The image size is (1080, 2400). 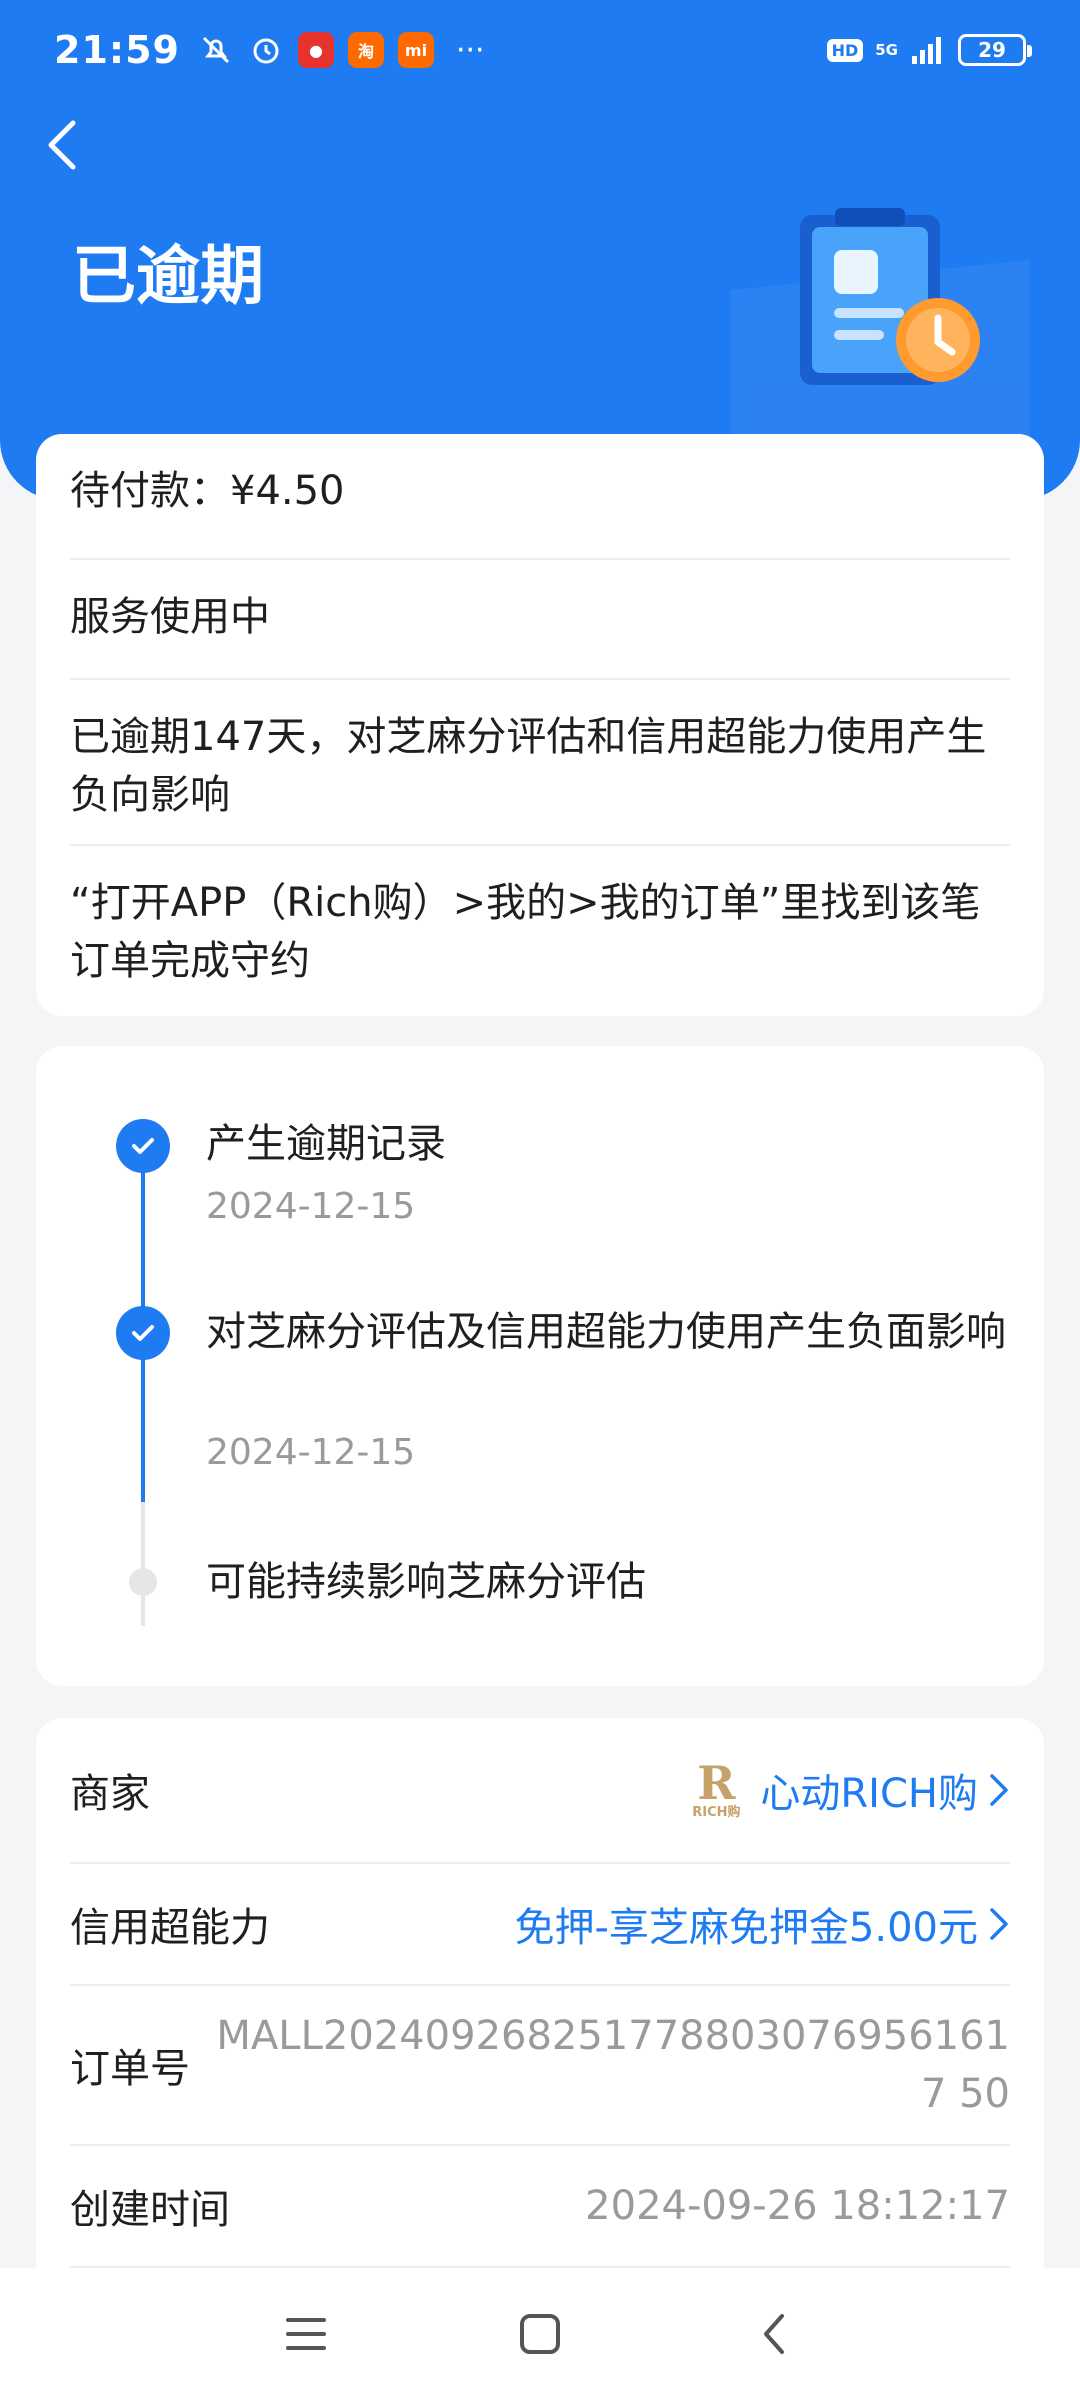 I want to click on timeline-item-title: 可能持续影响芝麻分评估, so click(x=426, y=1582).